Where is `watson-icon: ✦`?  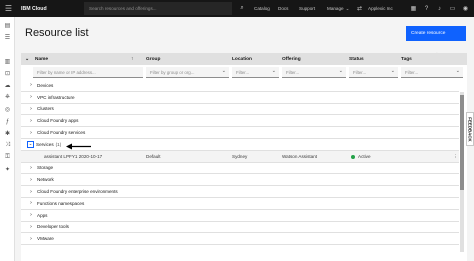 watson-icon: ✦ is located at coordinates (7, 169).